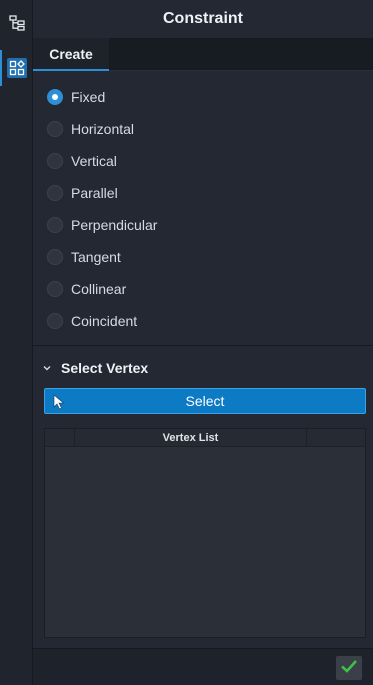 Image resolution: width=373 pixels, height=685 pixels. I want to click on radio-label: Collinear, so click(99, 289).